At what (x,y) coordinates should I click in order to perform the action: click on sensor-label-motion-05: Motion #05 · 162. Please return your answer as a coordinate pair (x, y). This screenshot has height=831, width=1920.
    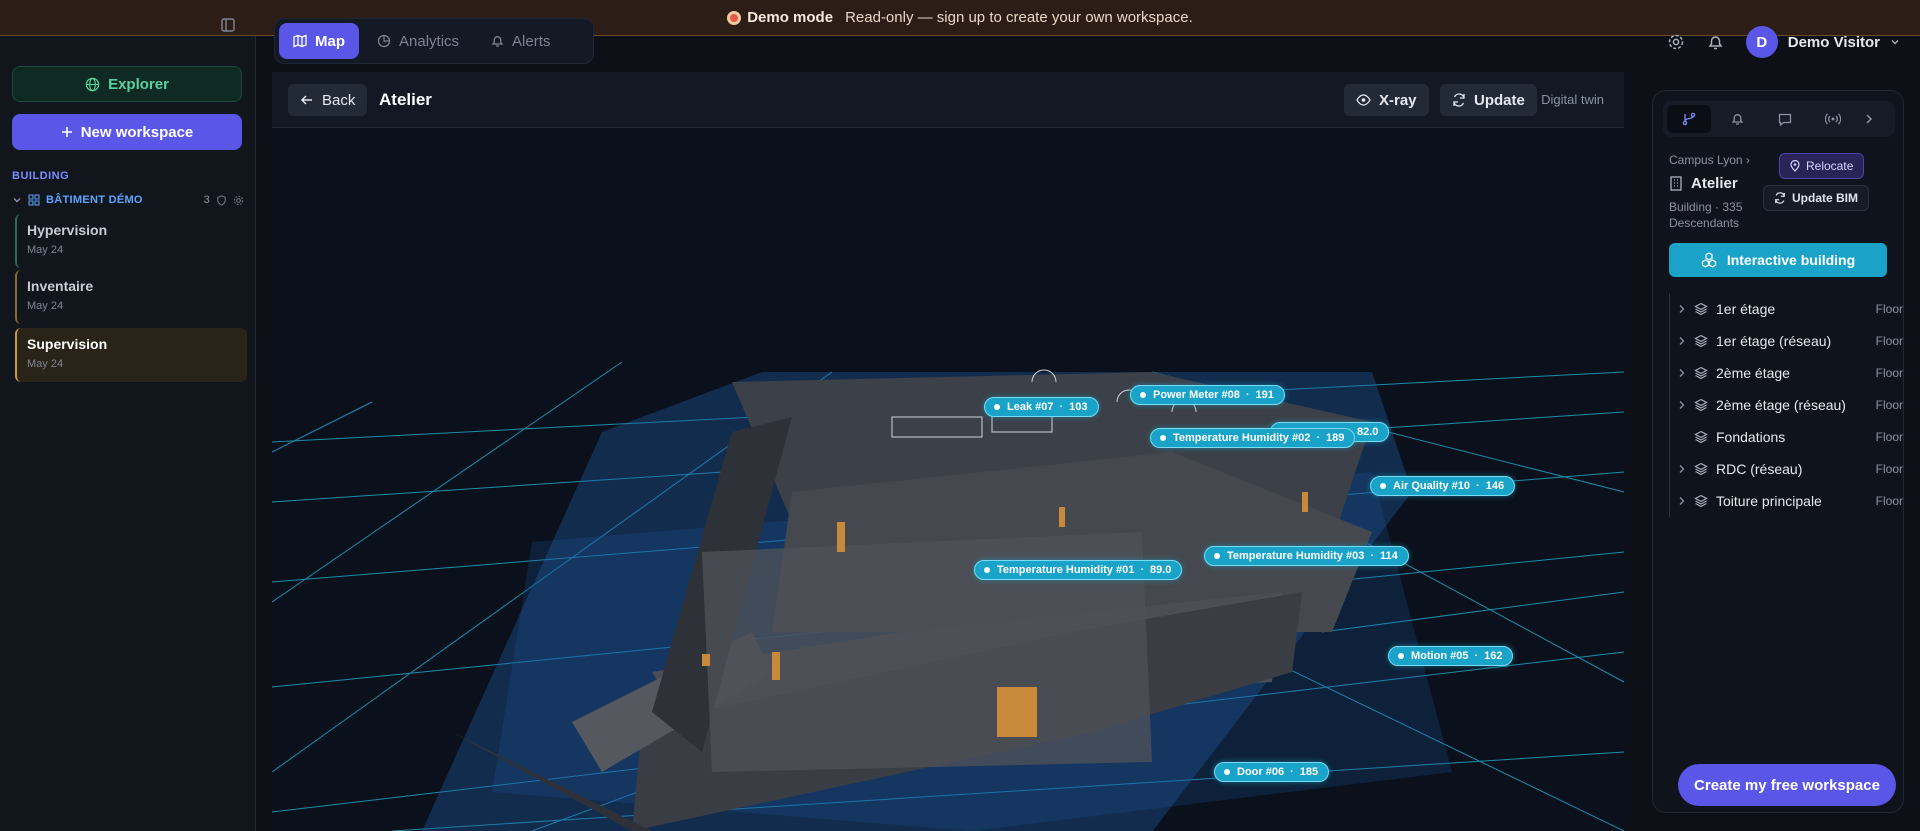
    Looking at the image, I should click on (1451, 656).